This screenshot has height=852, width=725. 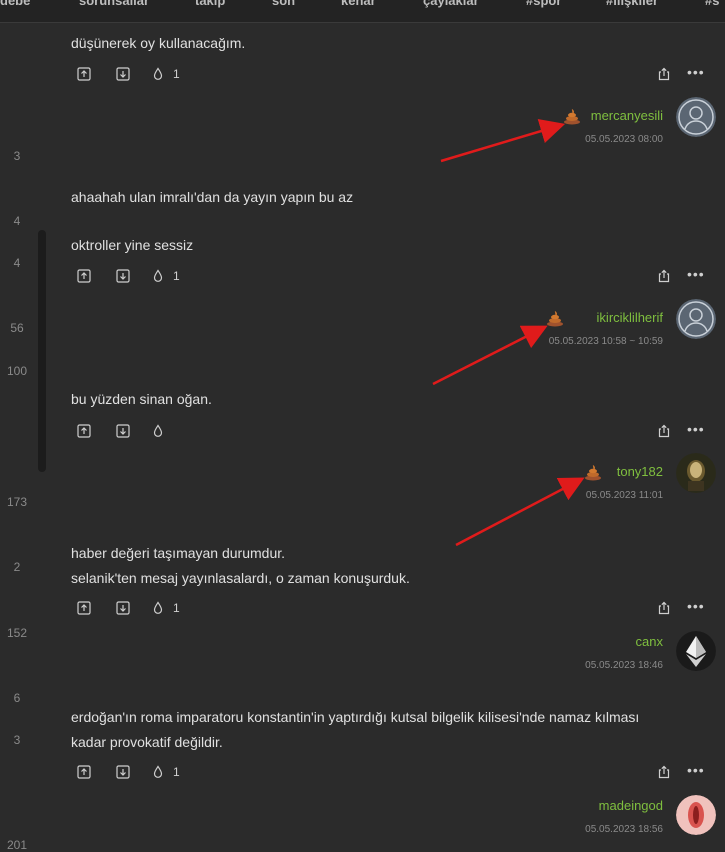 I want to click on sidebar-scrollbar, so click(x=42, y=351).